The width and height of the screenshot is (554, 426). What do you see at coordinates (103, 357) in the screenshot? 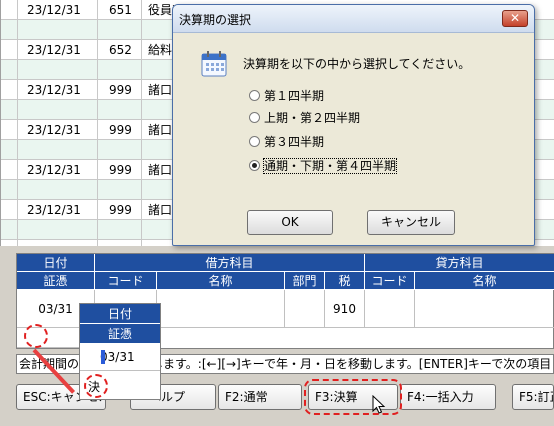
I see `text-cursor` at bounding box center [103, 357].